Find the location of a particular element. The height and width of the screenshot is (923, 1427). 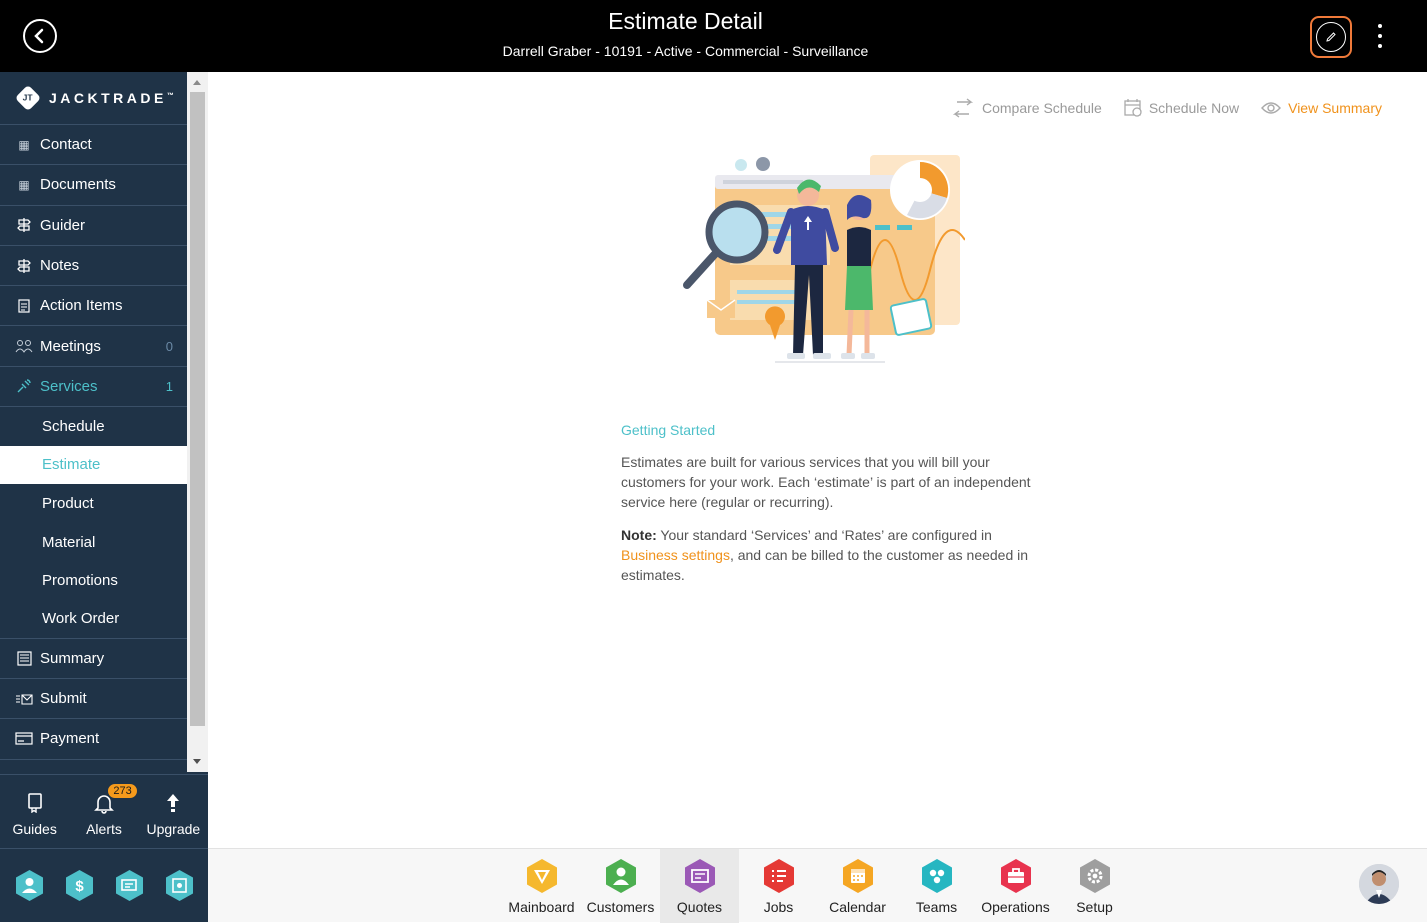

sidebar-item-documents: ▦ Documents is located at coordinates (93, 185).